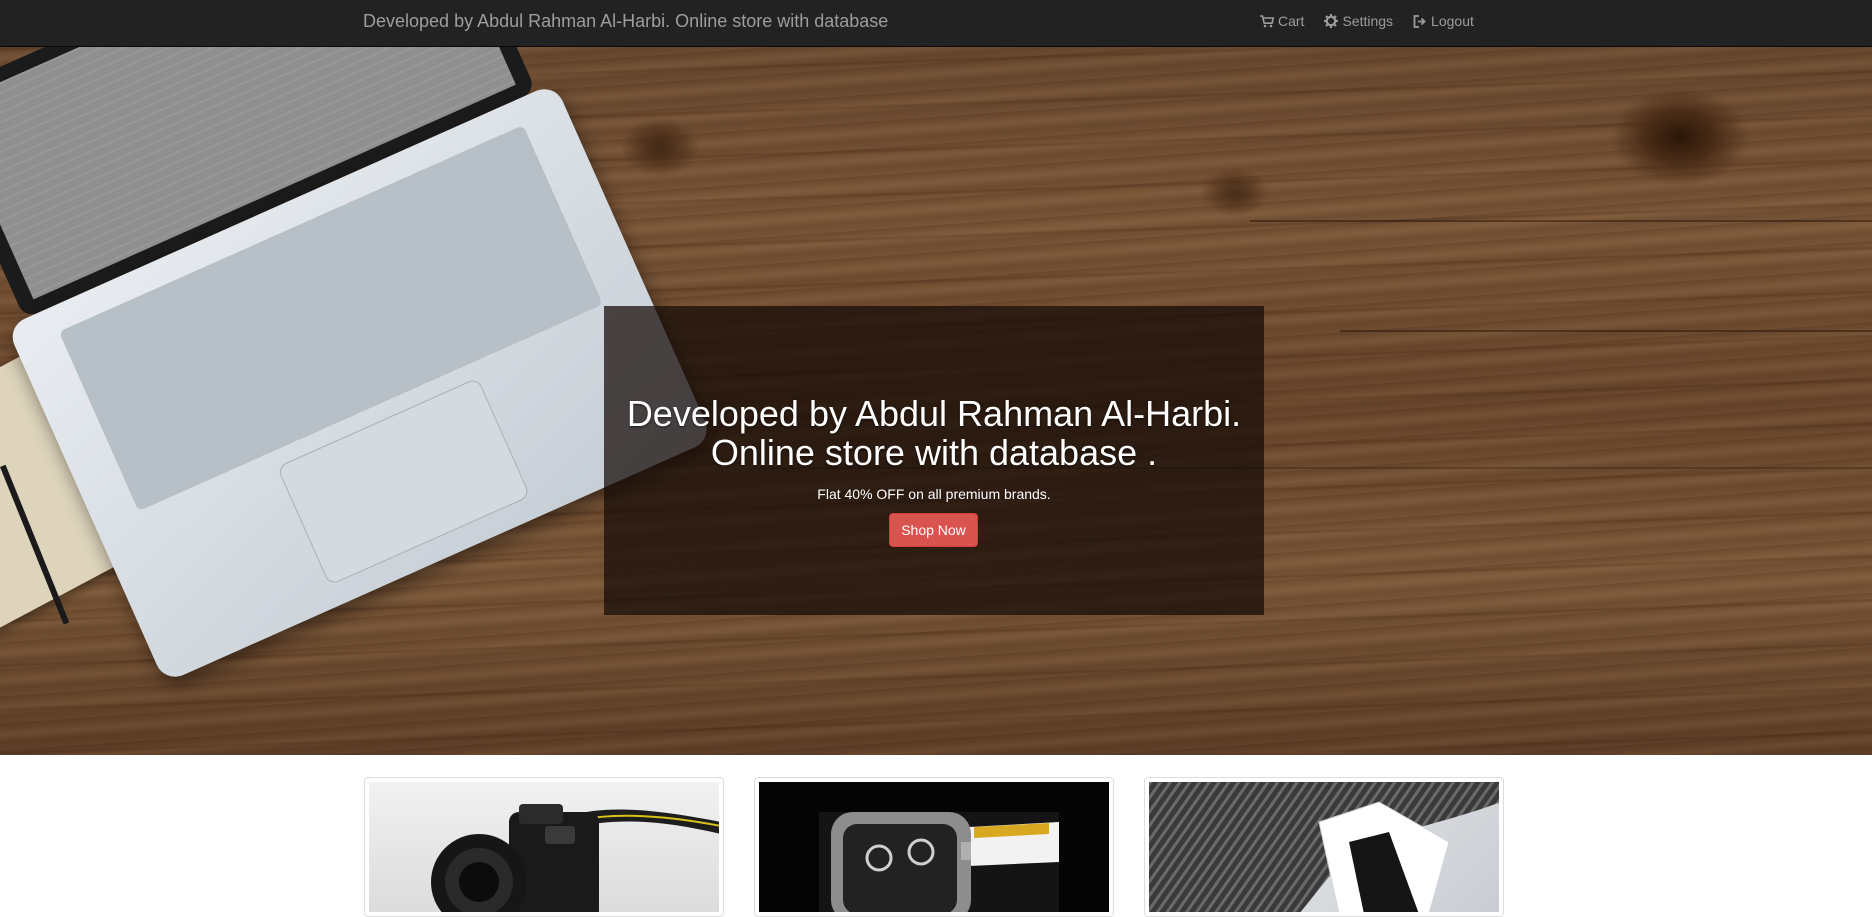 The image size is (1872, 917). Describe the element at coordinates (575, 858) in the screenshot. I see `camera-illustration` at that location.